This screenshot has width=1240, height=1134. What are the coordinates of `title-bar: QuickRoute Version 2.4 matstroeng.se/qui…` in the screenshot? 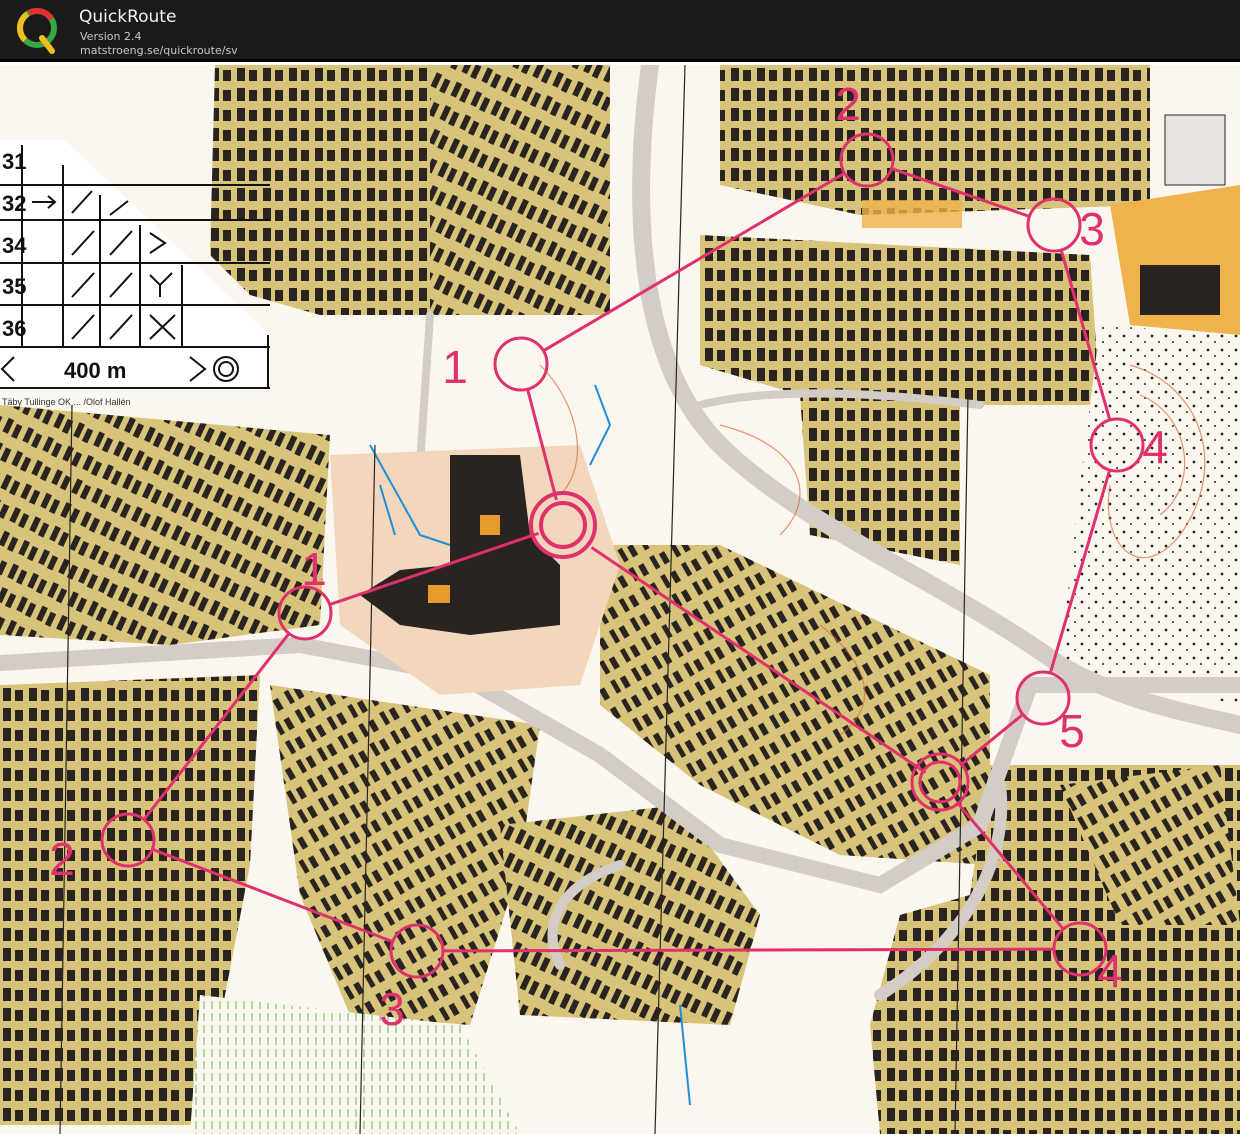 It's located at (620, 31).